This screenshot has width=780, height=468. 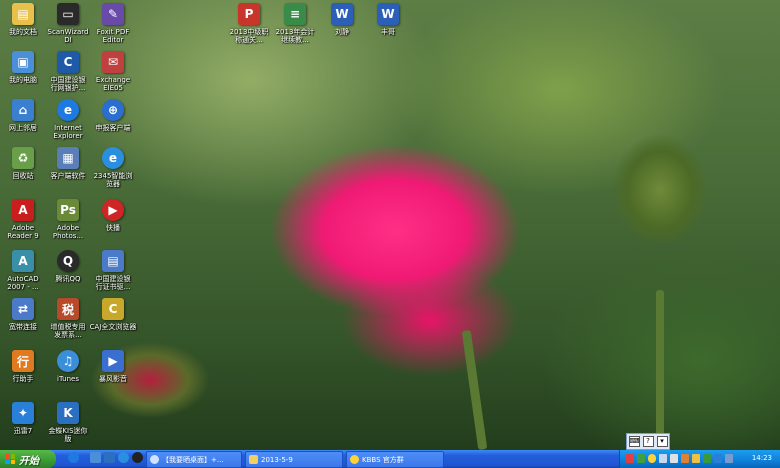 I want to click on tray-network-icon, so click(x=663, y=458).